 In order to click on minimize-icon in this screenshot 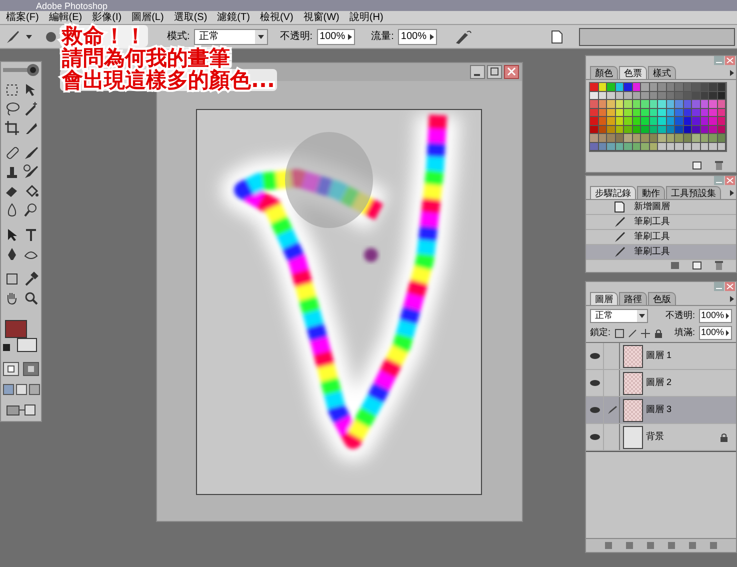, I will do `click(477, 72)`.